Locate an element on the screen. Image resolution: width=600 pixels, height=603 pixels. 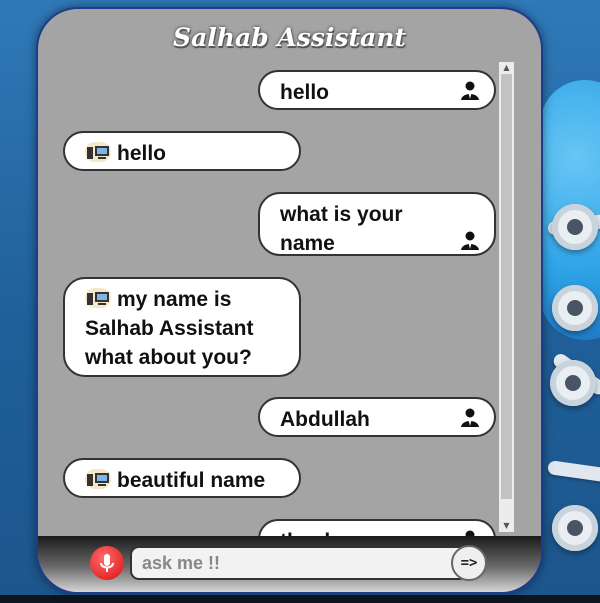
composer-bar: ask me !! => is located at coordinates (289, 564).